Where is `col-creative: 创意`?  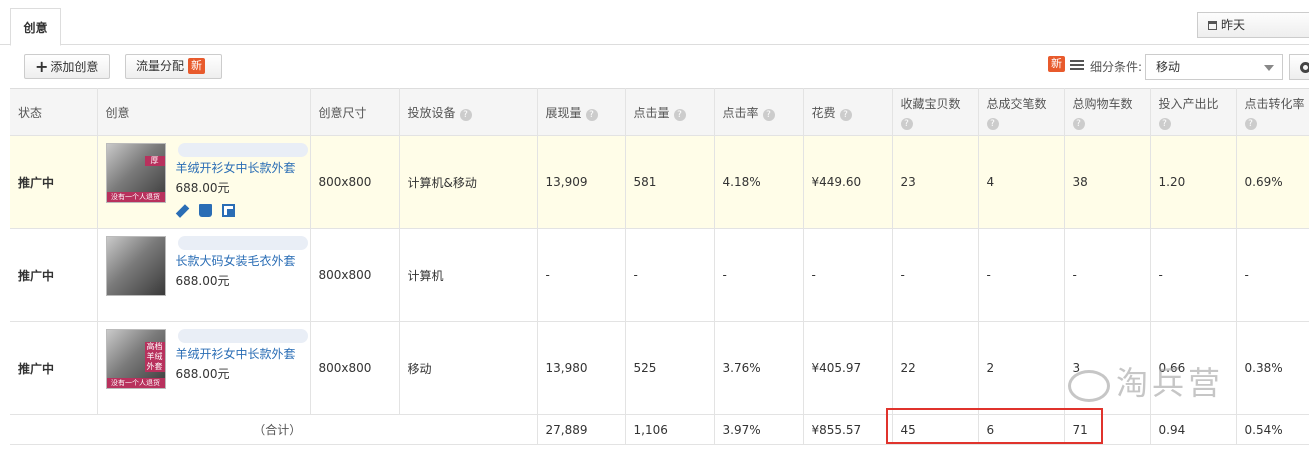
col-creative: 创意 is located at coordinates (204, 112).